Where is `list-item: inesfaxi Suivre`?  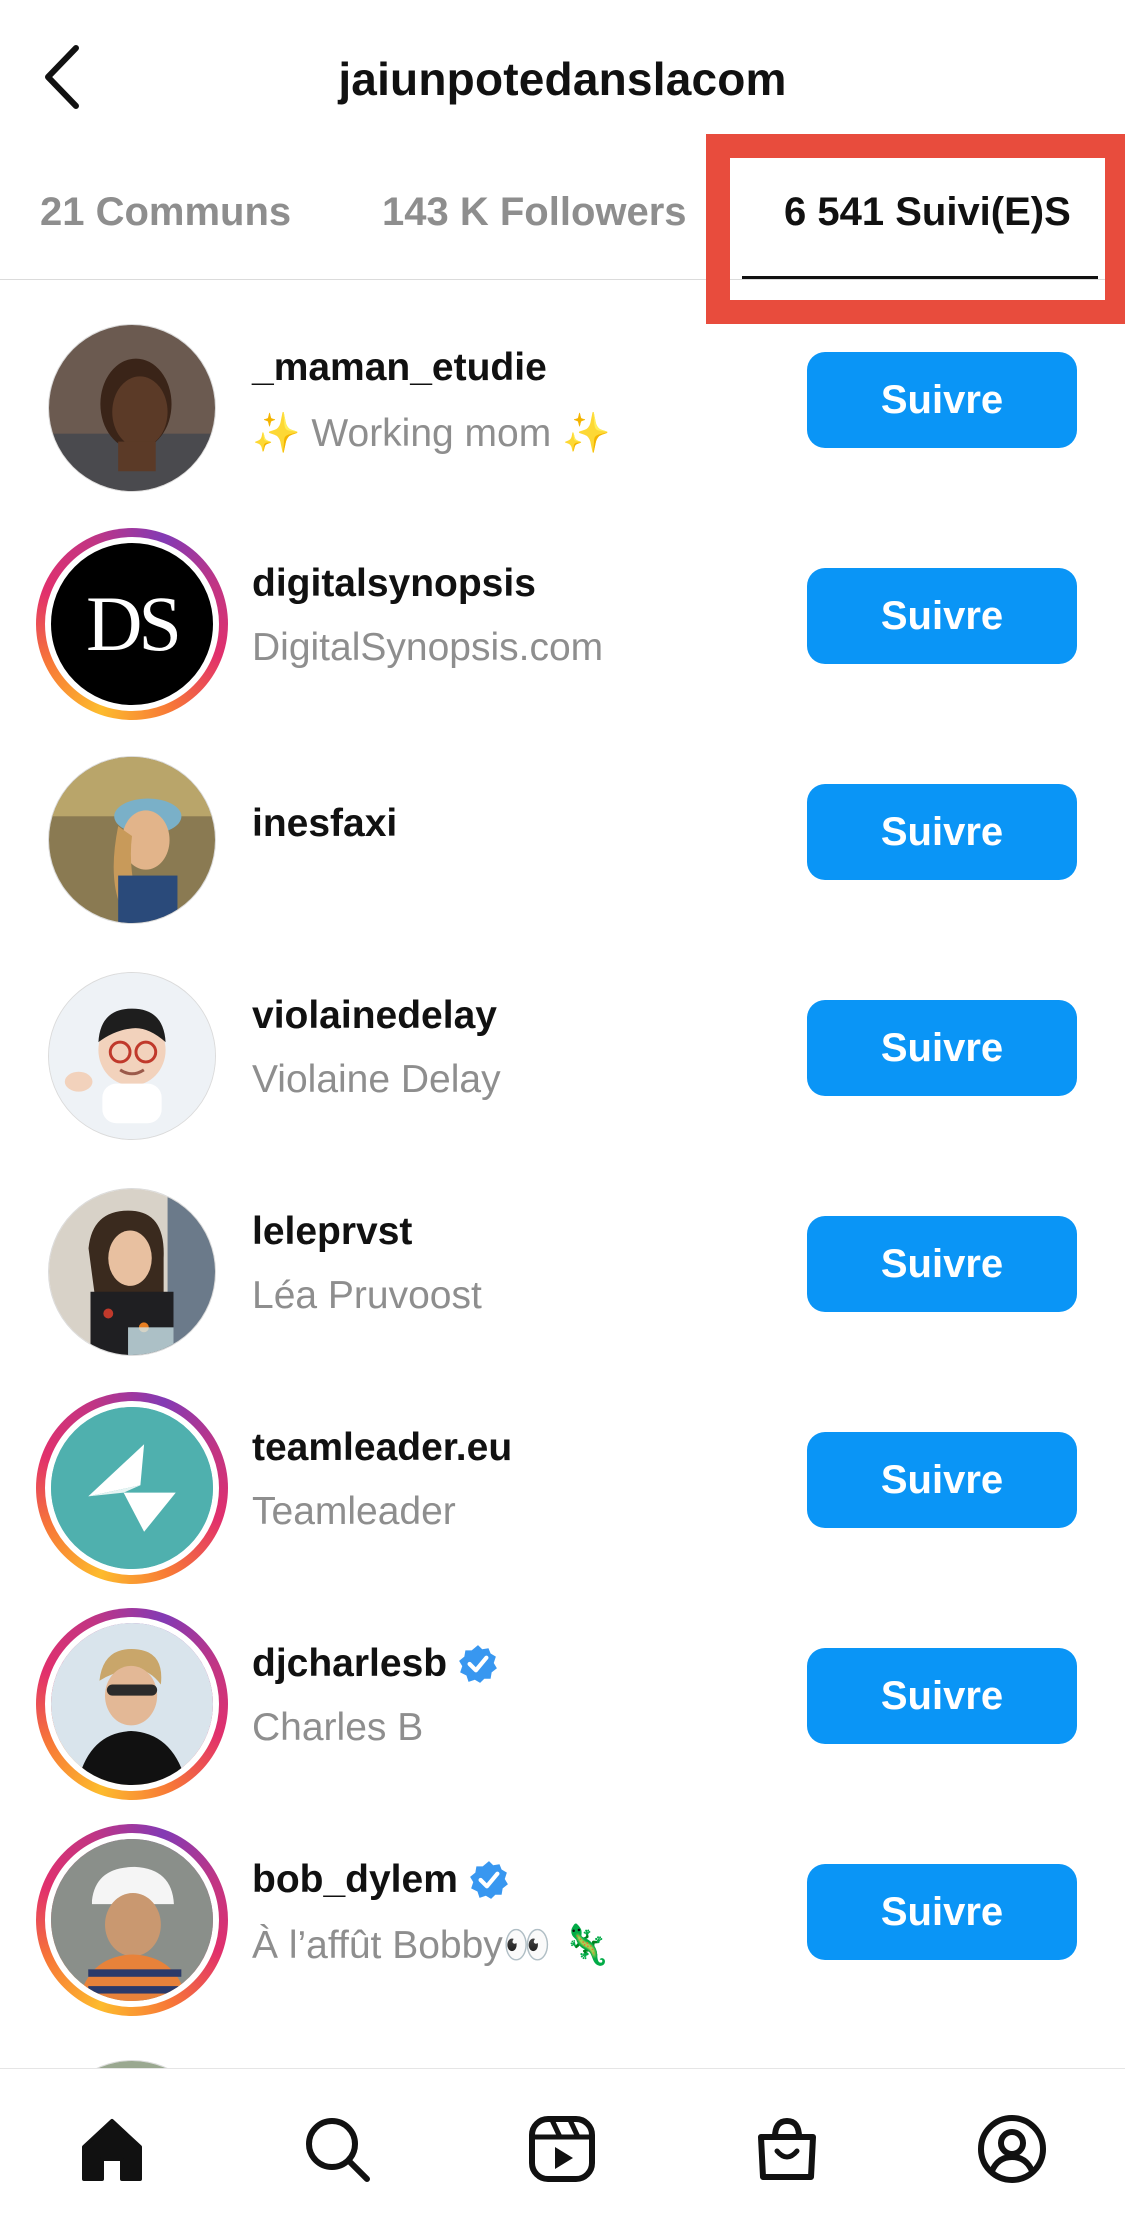 list-item: inesfaxi Suivre is located at coordinates (562, 822).